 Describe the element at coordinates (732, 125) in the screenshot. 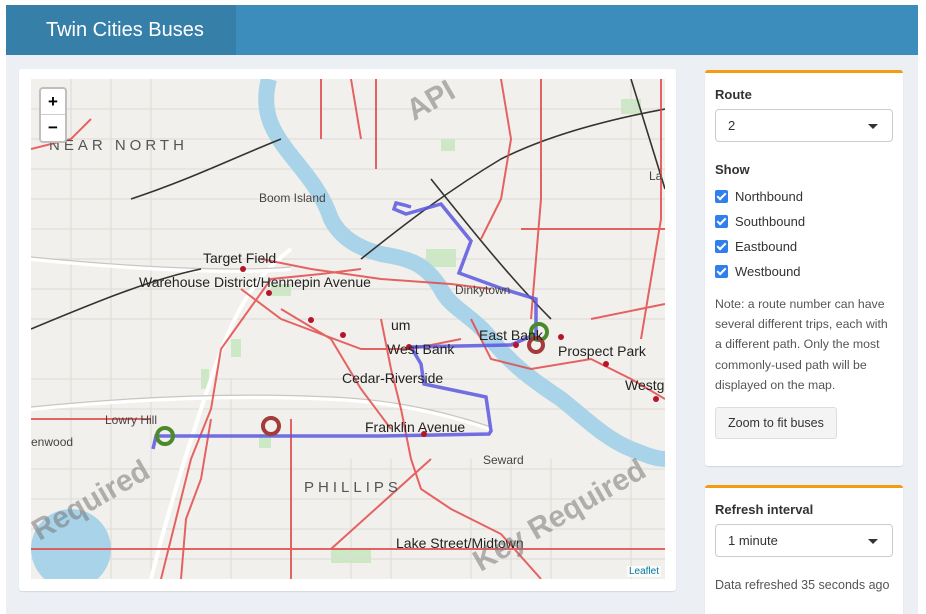

I see `route-select-value: 2` at that location.